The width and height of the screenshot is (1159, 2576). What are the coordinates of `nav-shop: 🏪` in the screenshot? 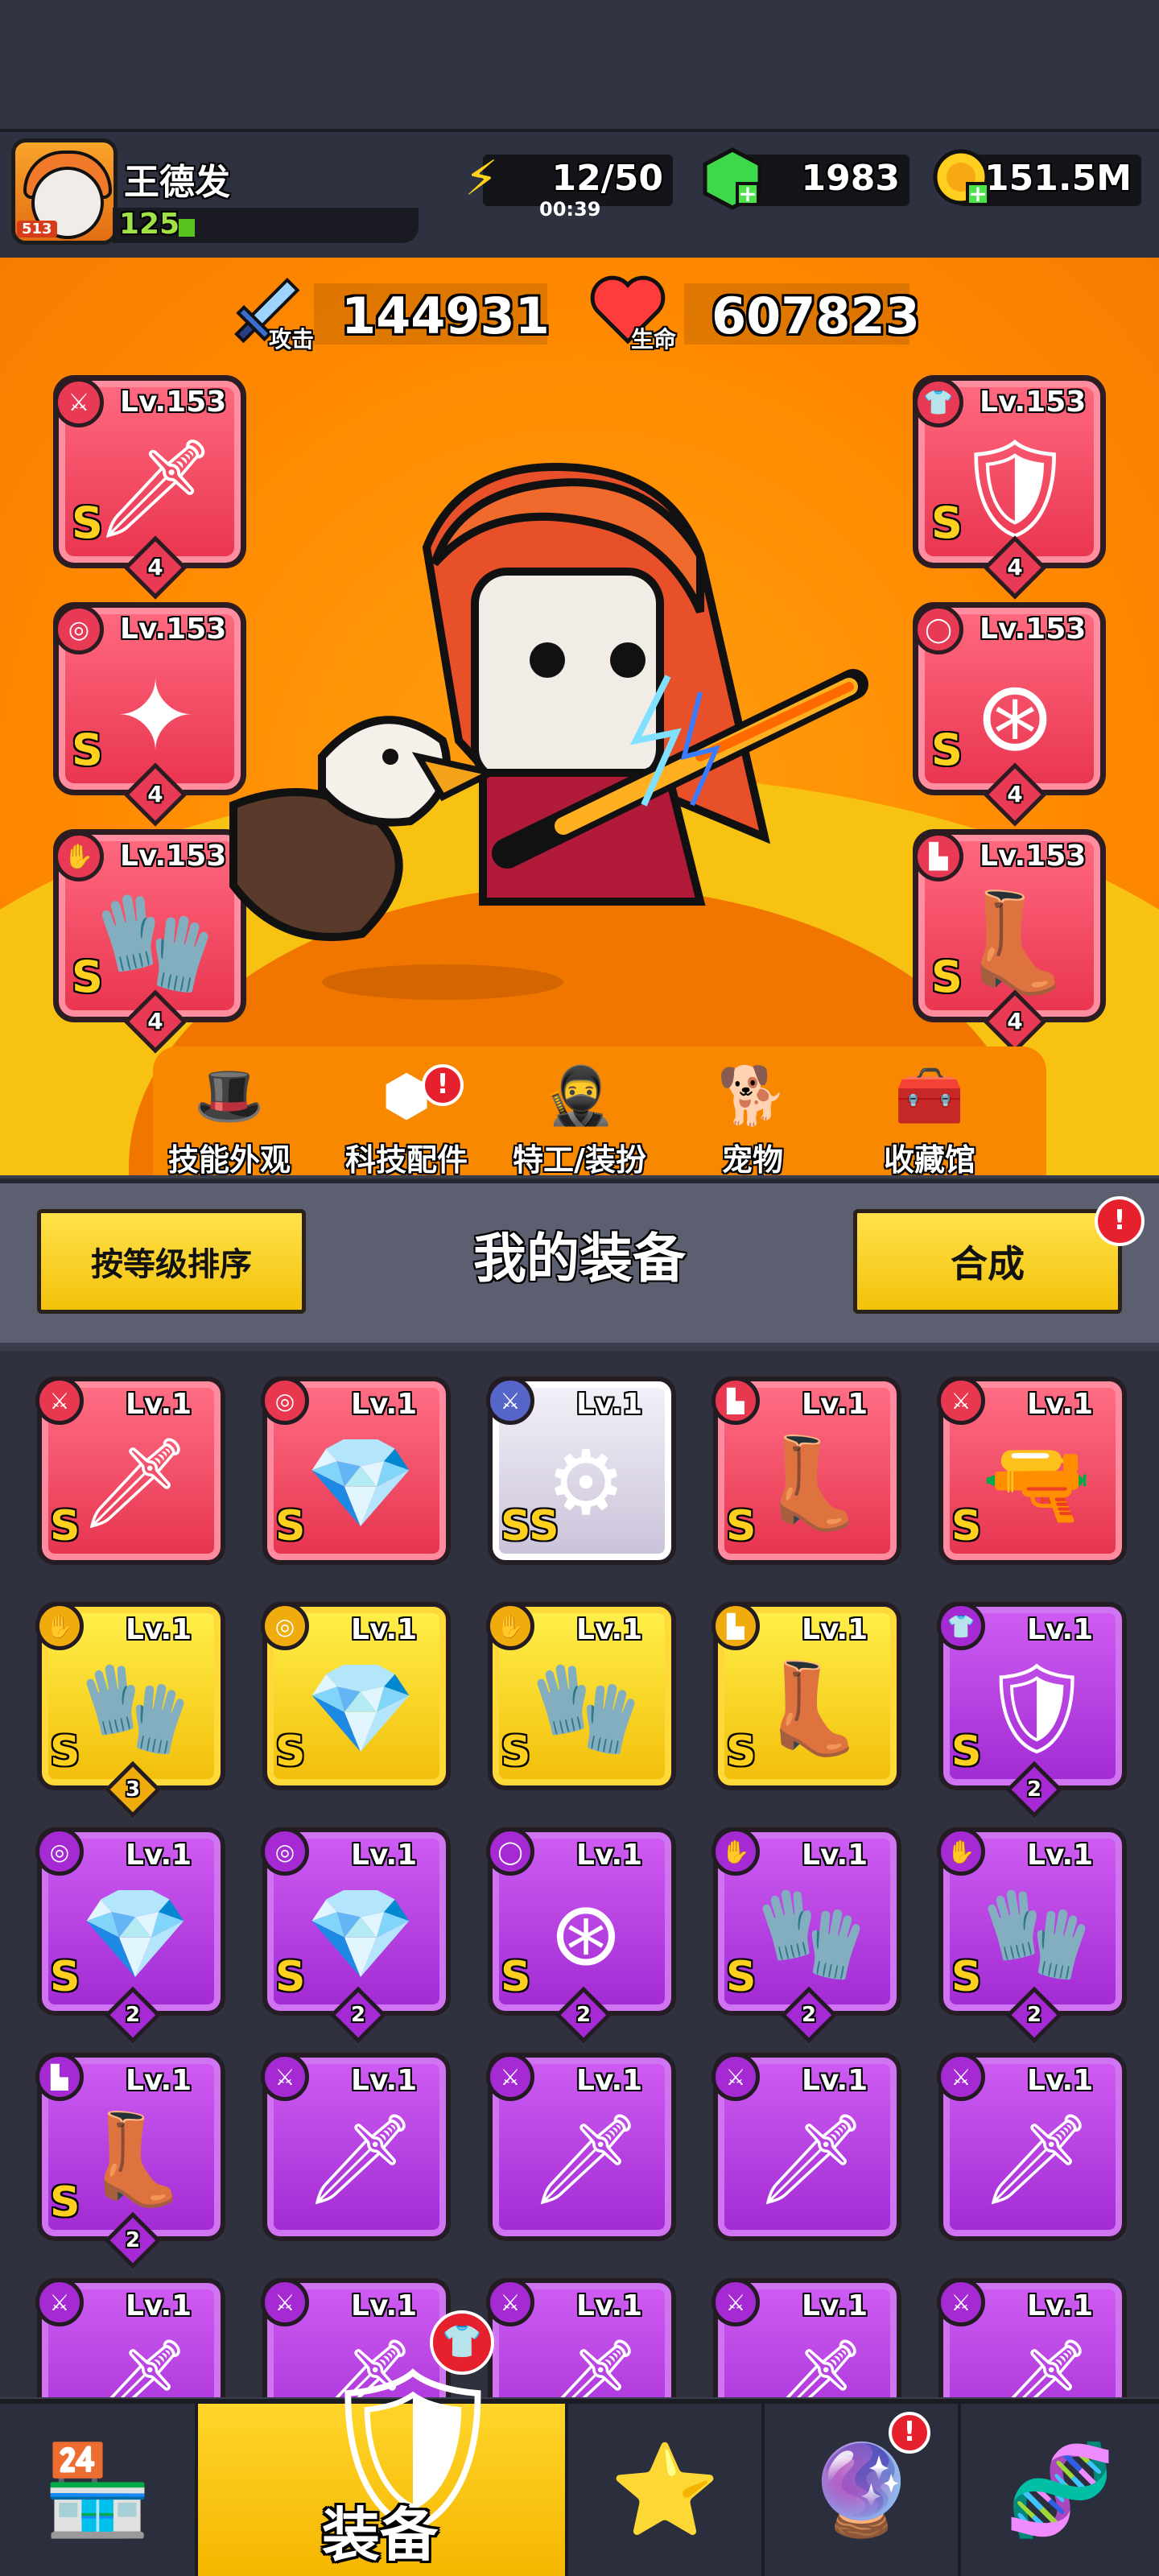 It's located at (99, 2490).